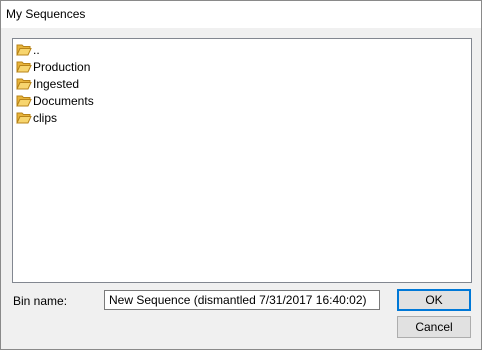  What do you see at coordinates (40, 301) in the screenshot?
I see `bin-name-label: Bin name:` at bounding box center [40, 301].